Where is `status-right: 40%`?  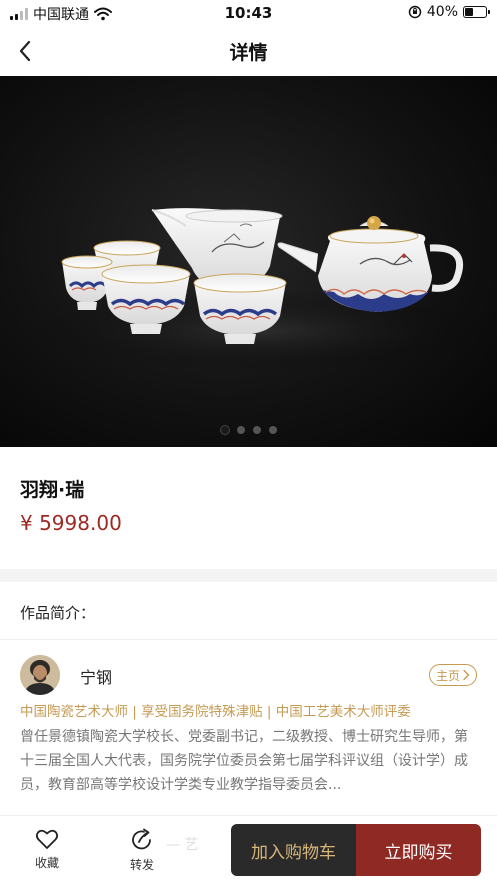
status-right: 40% is located at coordinates (449, 12).